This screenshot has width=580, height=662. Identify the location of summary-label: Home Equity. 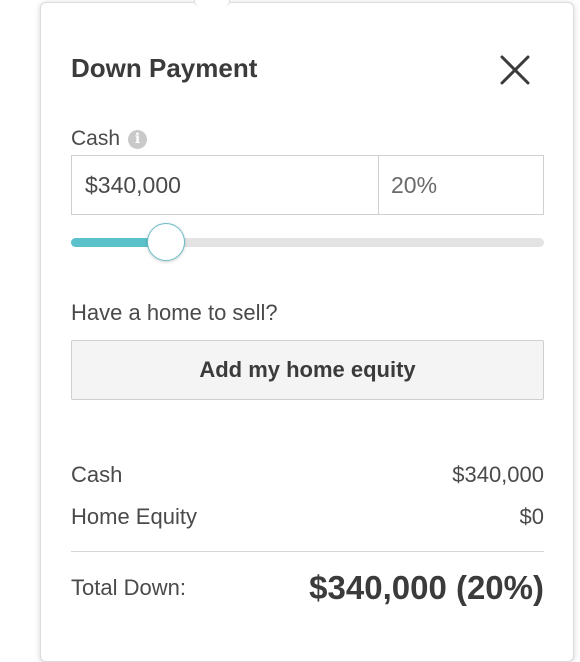
(134, 516).